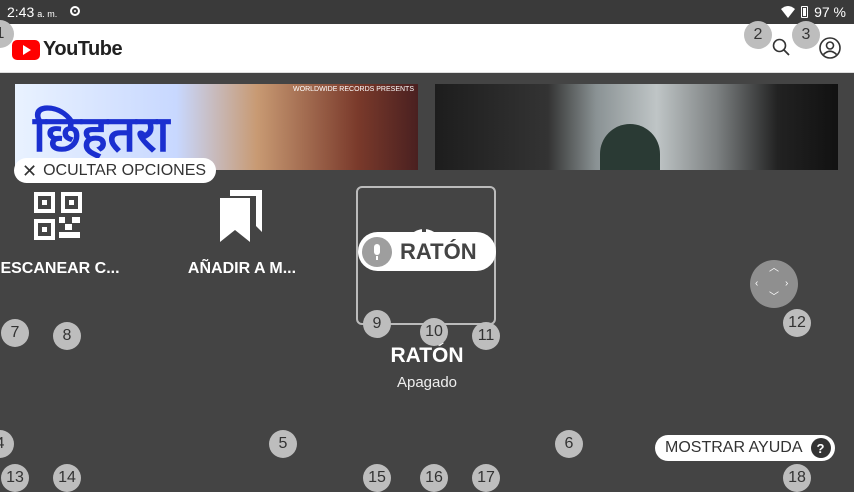 The width and height of the screenshot is (854, 492). Describe the element at coordinates (427, 251) in the screenshot. I see `mouse-voice-pill: RATÓN` at that location.